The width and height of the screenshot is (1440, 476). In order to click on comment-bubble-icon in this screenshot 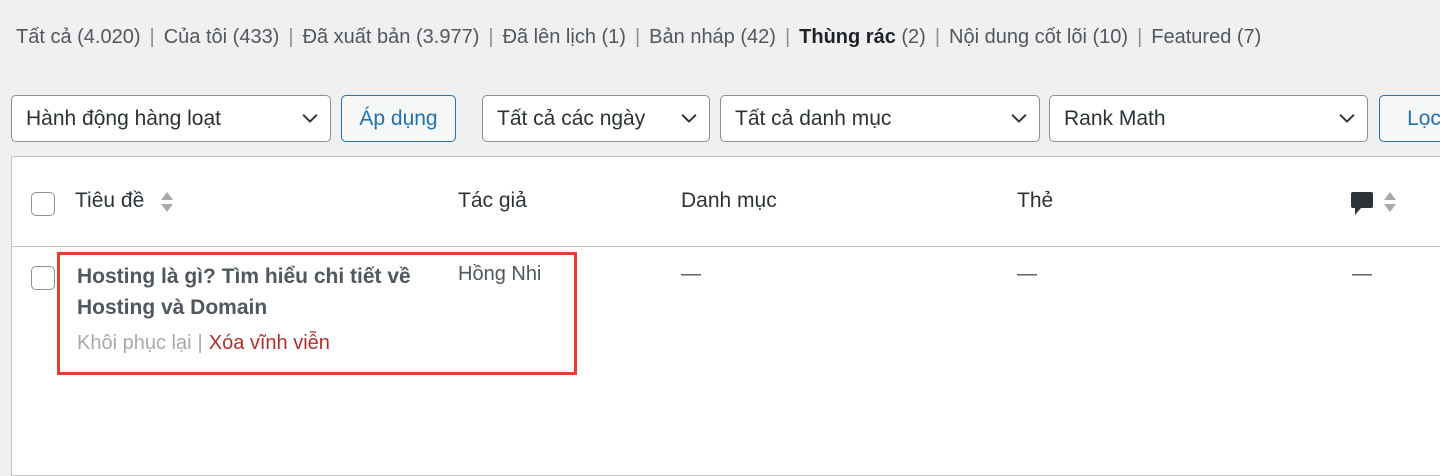, I will do `click(1362, 204)`.